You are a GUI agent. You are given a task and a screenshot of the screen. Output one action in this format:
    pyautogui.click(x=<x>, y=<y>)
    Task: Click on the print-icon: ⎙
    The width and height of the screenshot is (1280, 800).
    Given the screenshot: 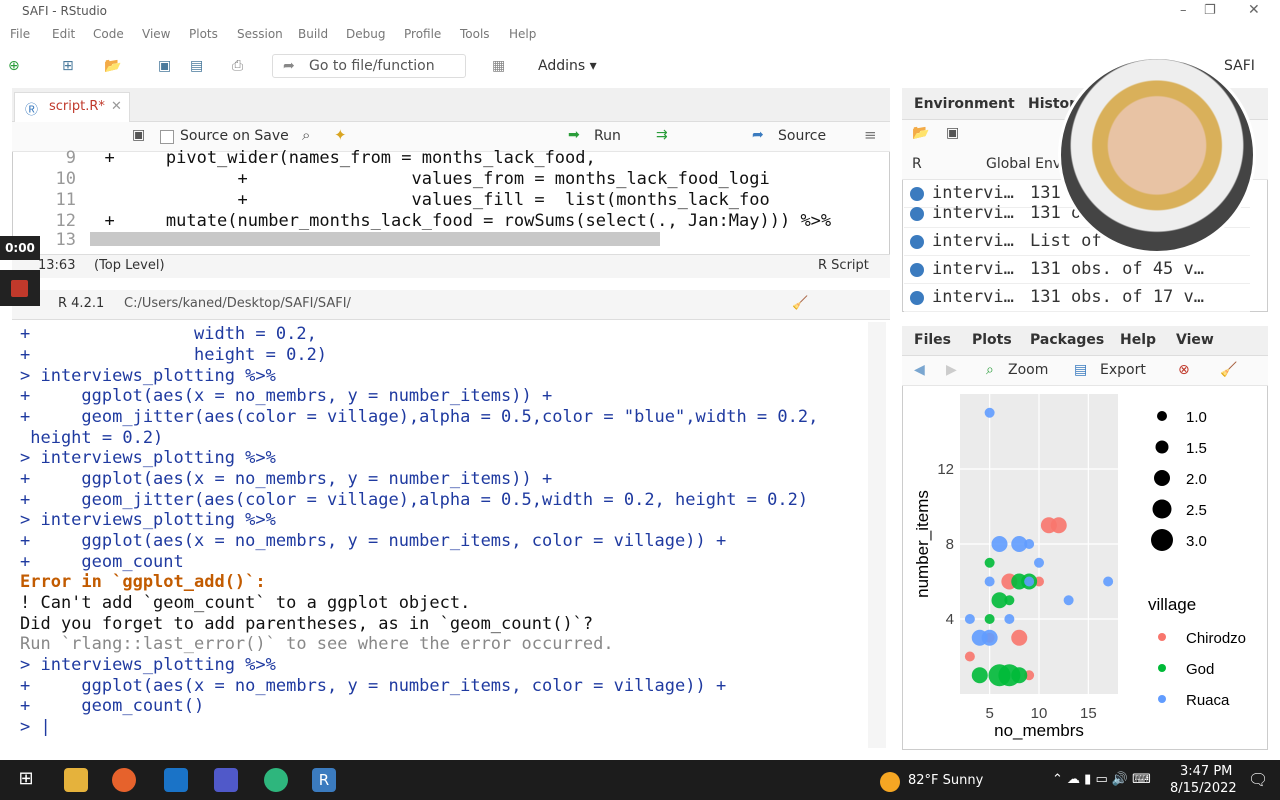 What is the action you would take?
    pyautogui.click(x=237, y=66)
    